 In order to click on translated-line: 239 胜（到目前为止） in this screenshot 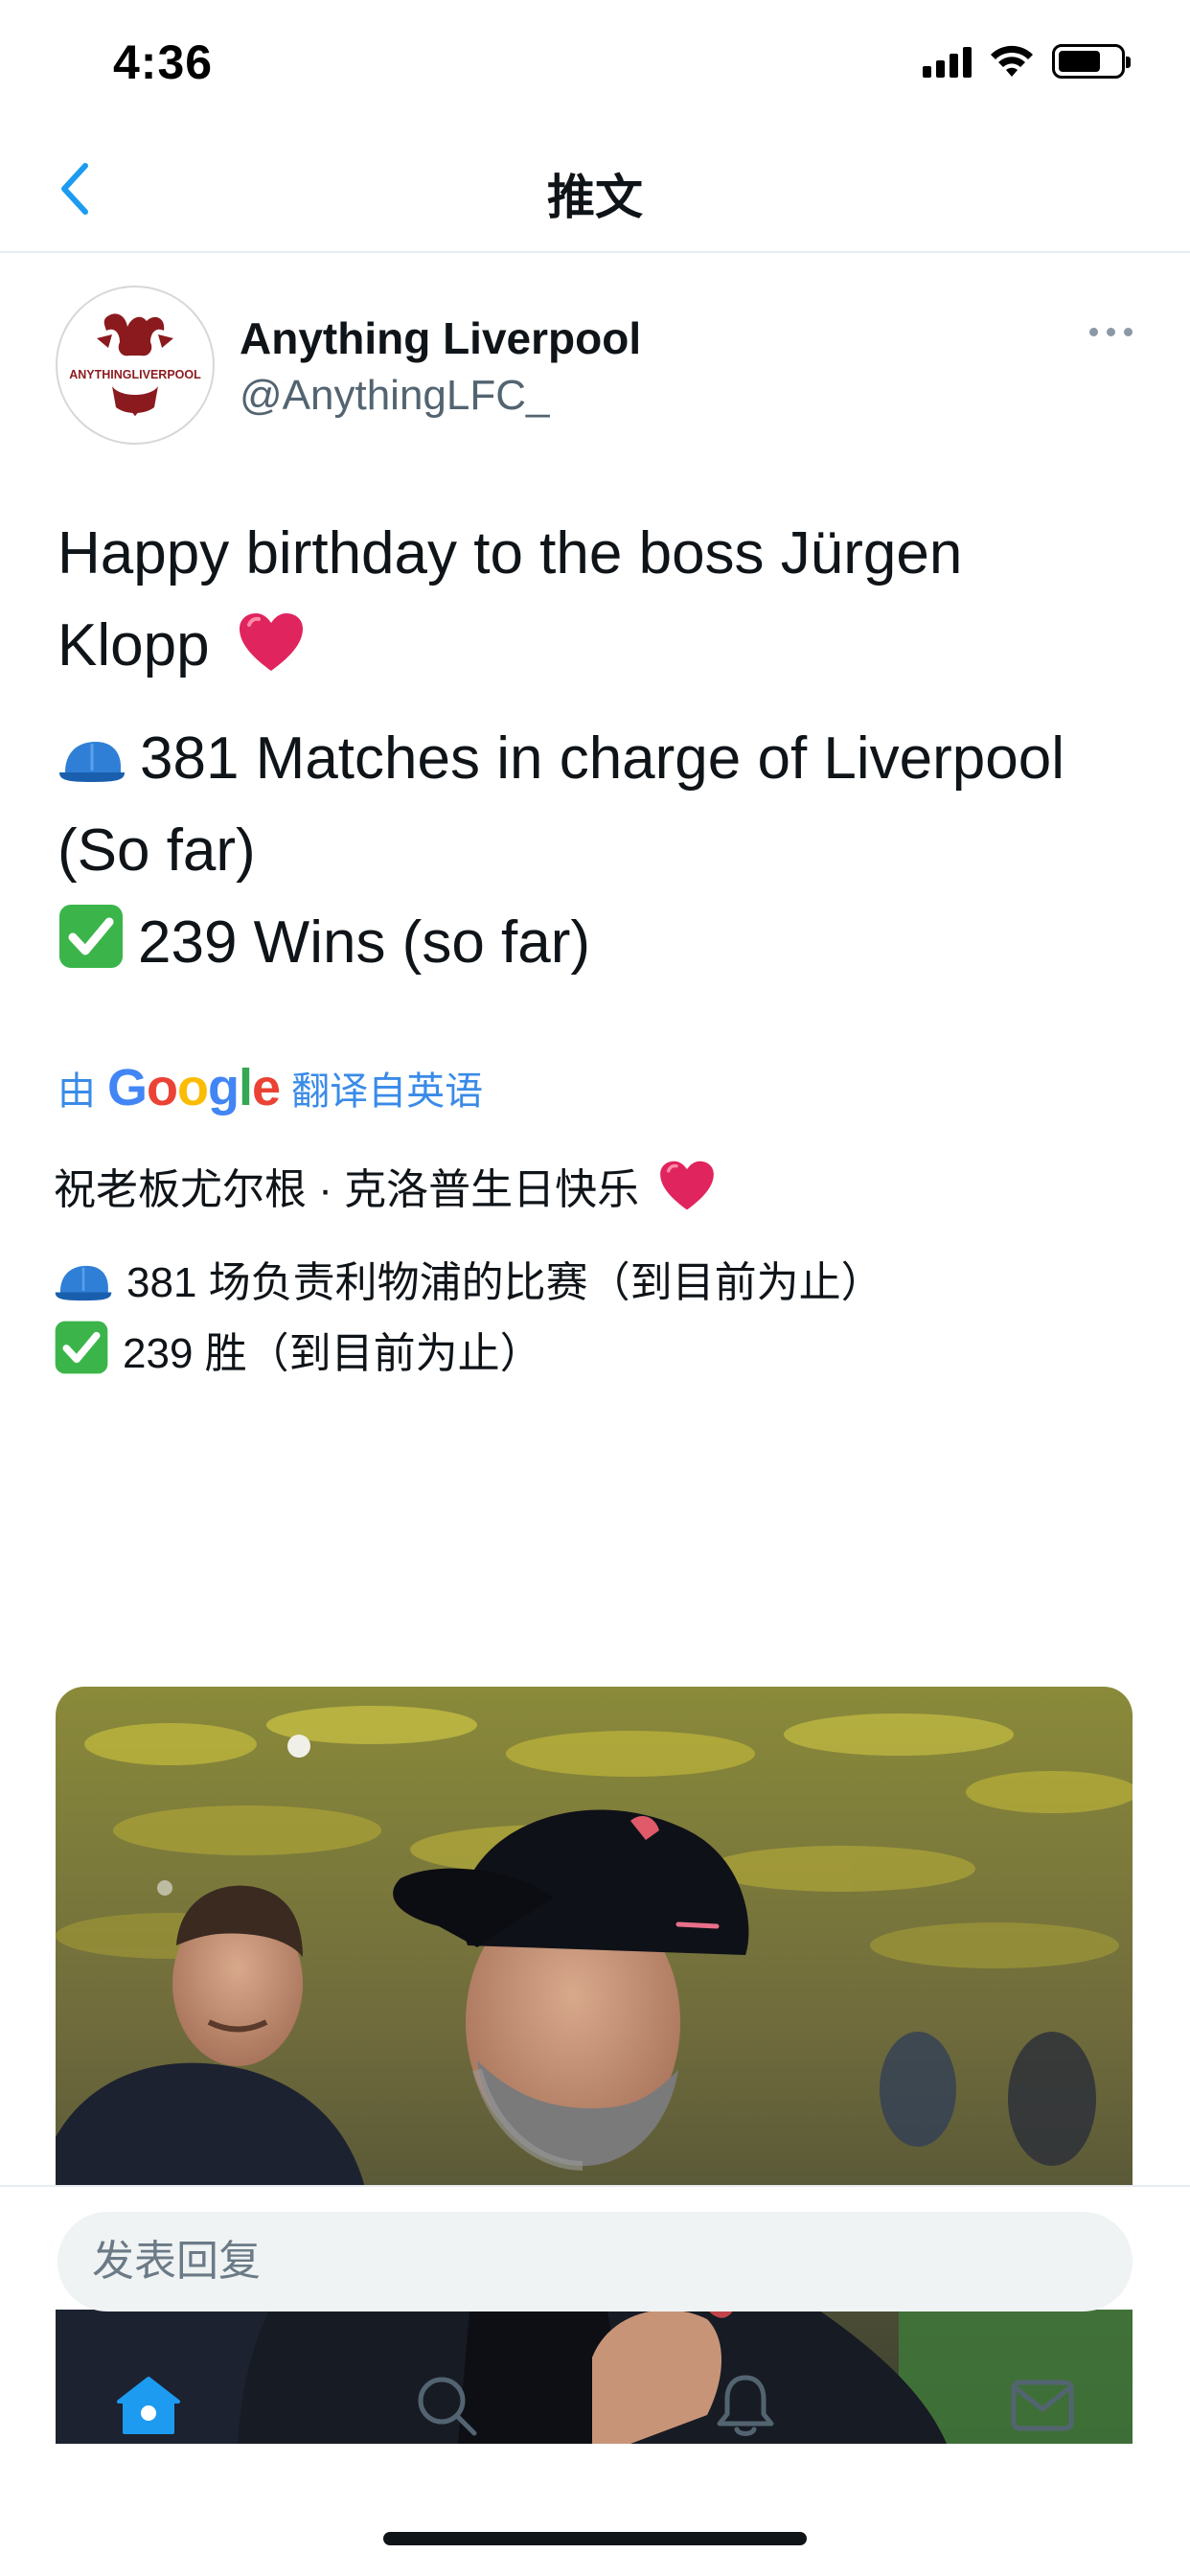, I will do `click(333, 1353)`.